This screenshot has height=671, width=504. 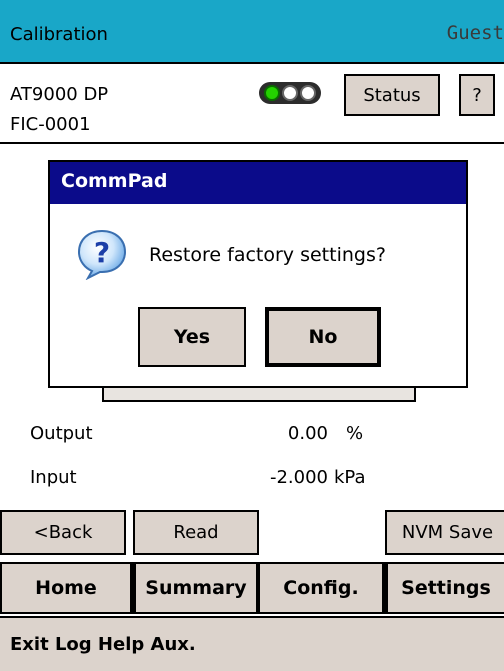 What do you see at coordinates (63, 532) in the screenshot?
I see `back-button: <Back` at bounding box center [63, 532].